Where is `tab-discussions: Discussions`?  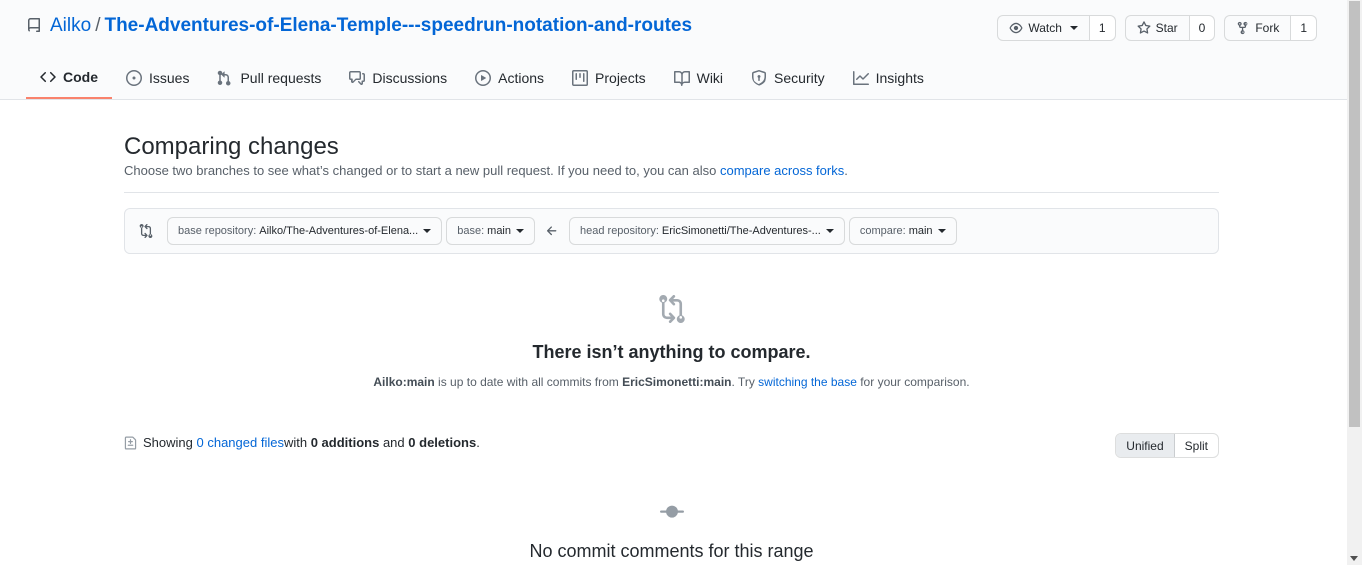
tab-discussions: Discussions is located at coordinates (398, 78).